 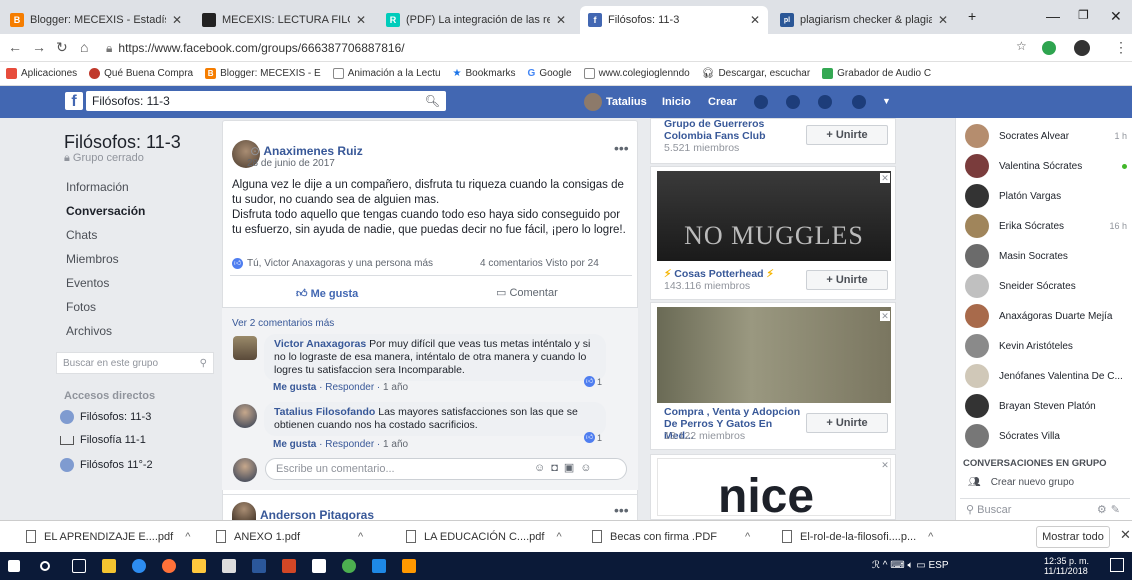 What do you see at coordinates (386, 73) in the screenshot?
I see `bookmark-item: Animación a la Lectu` at bounding box center [386, 73].